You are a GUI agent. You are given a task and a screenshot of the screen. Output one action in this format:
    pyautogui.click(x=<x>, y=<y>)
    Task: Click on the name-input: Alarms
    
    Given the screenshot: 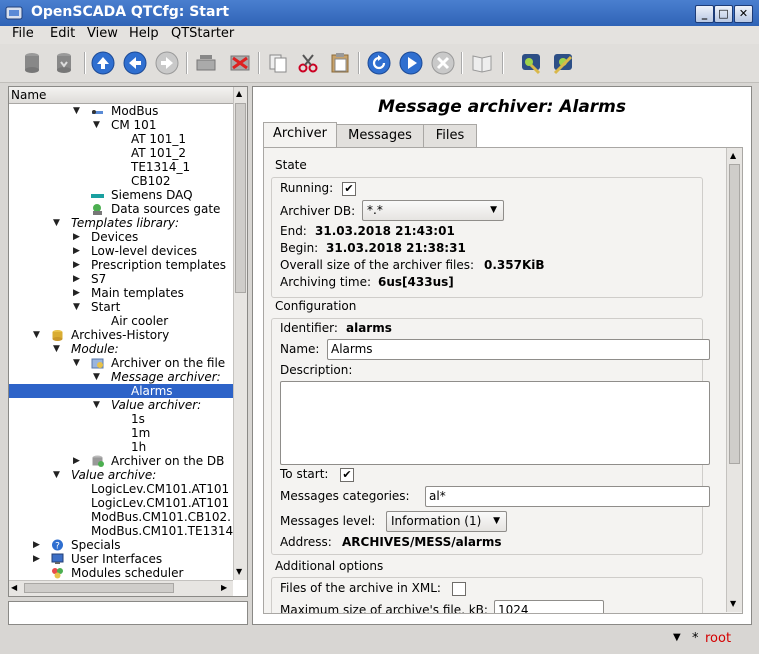 What is the action you would take?
    pyautogui.click(x=518, y=349)
    